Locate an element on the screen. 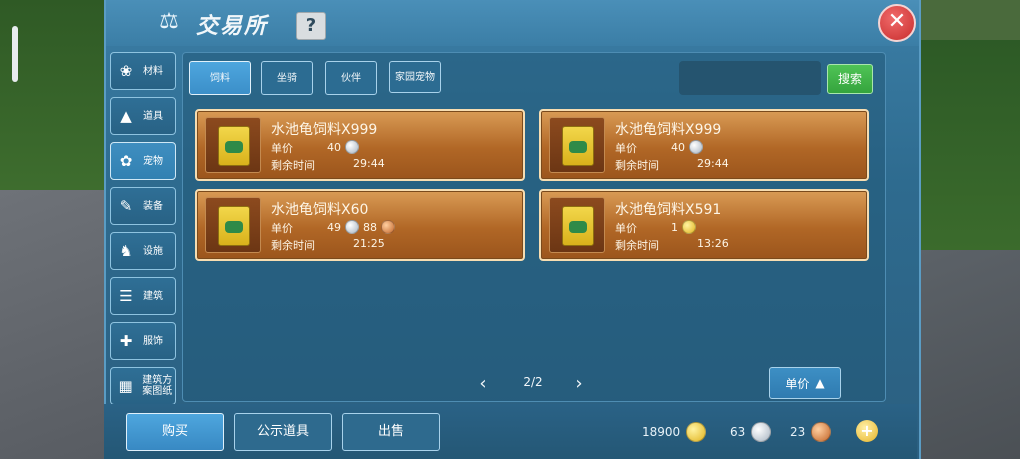 The width and height of the screenshot is (1020, 459). sidebar-item-label: 宠物 is located at coordinates (153, 161).